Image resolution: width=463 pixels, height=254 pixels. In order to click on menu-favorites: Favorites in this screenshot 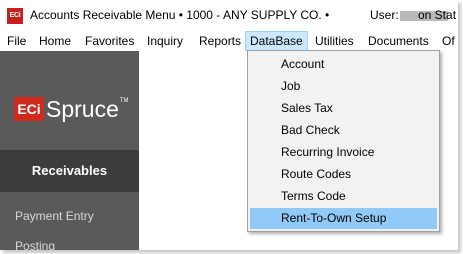, I will do `click(109, 41)`.